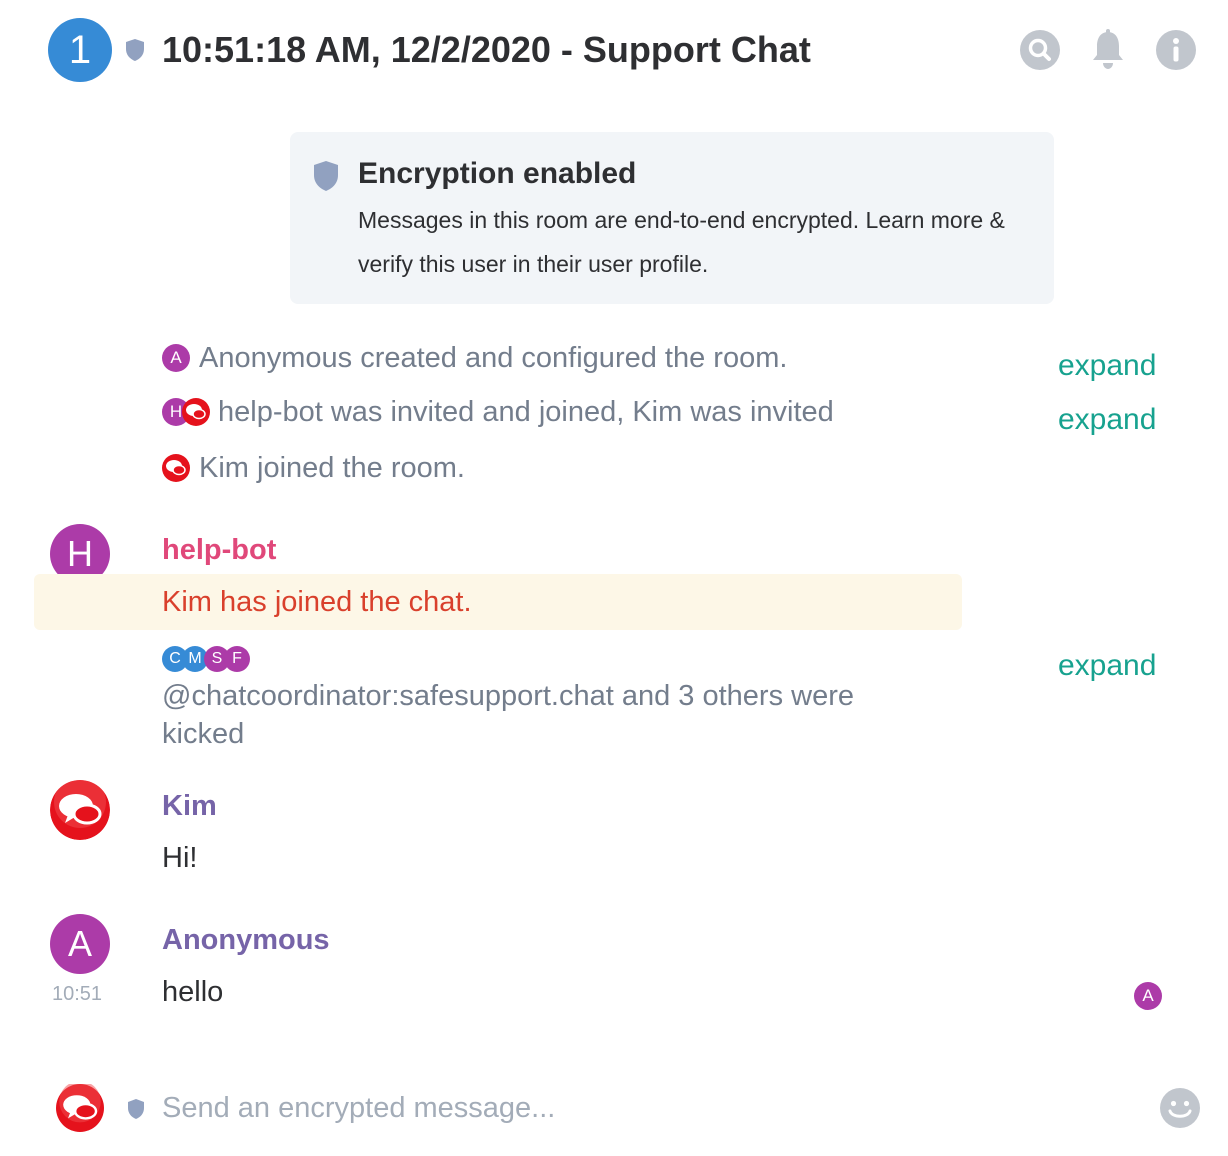 This screenshot has height=1156, width=1228. I want to click on event-summary-kim-joined: Kim joined the room., so click(592, 468).